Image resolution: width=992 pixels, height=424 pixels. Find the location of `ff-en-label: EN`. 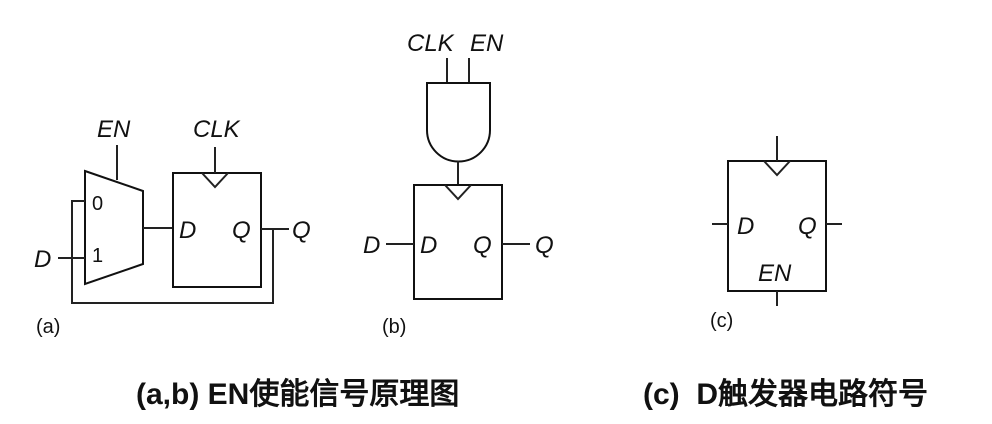

ff-en-label: EN is located at coordinates (775, 273).